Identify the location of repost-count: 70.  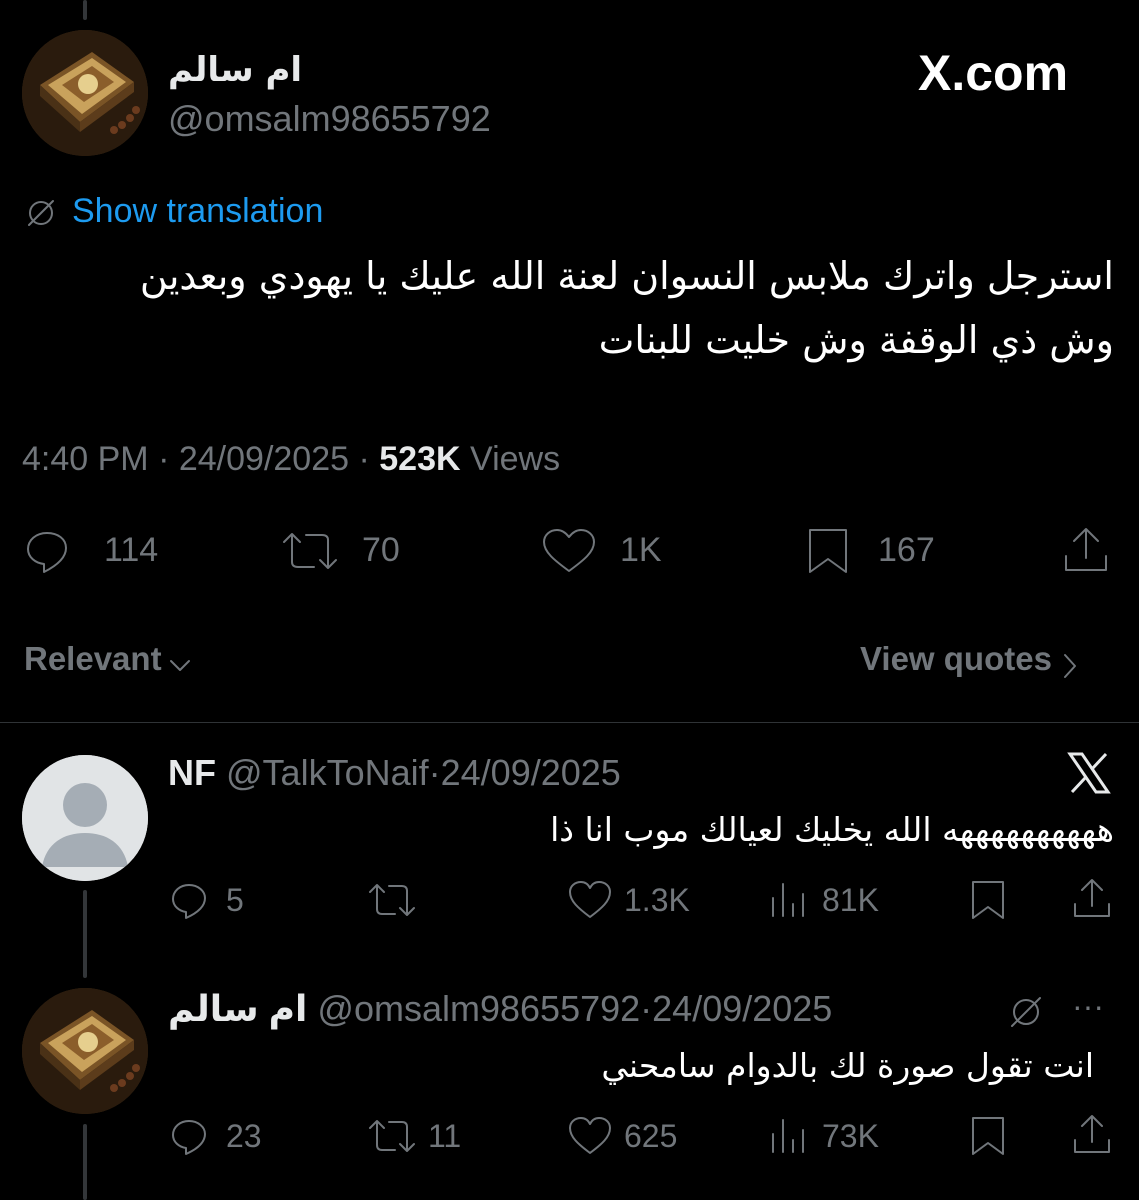
(381, 550).